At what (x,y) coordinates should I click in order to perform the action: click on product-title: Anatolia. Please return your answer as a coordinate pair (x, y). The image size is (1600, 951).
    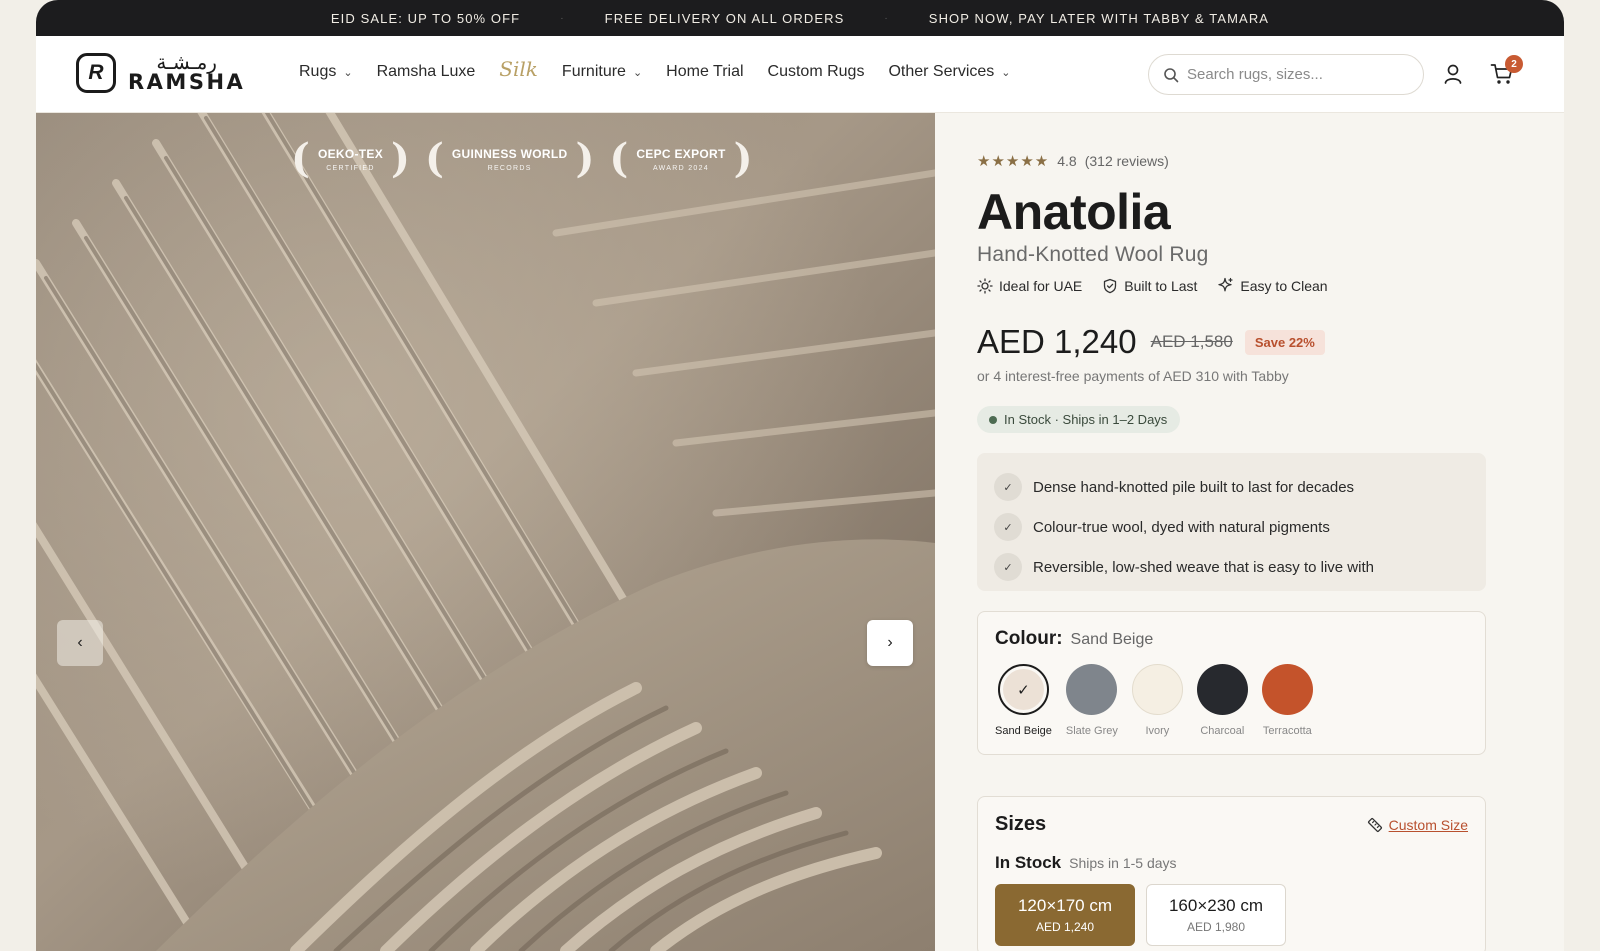
    Looking at the image, I should click on (1074, 212).